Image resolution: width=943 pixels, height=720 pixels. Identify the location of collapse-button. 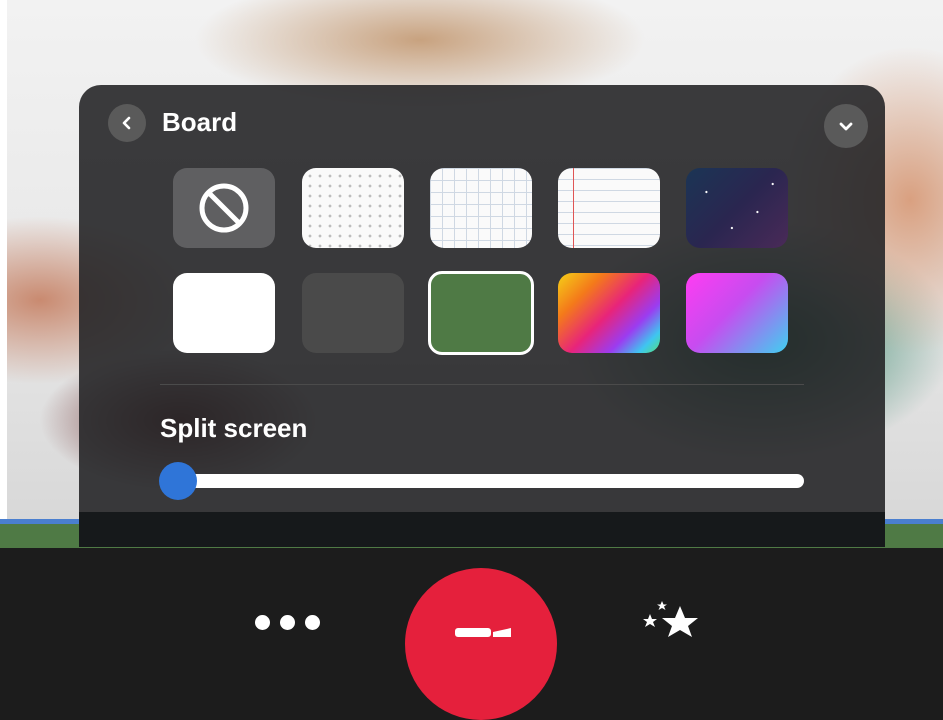
(846, 126).